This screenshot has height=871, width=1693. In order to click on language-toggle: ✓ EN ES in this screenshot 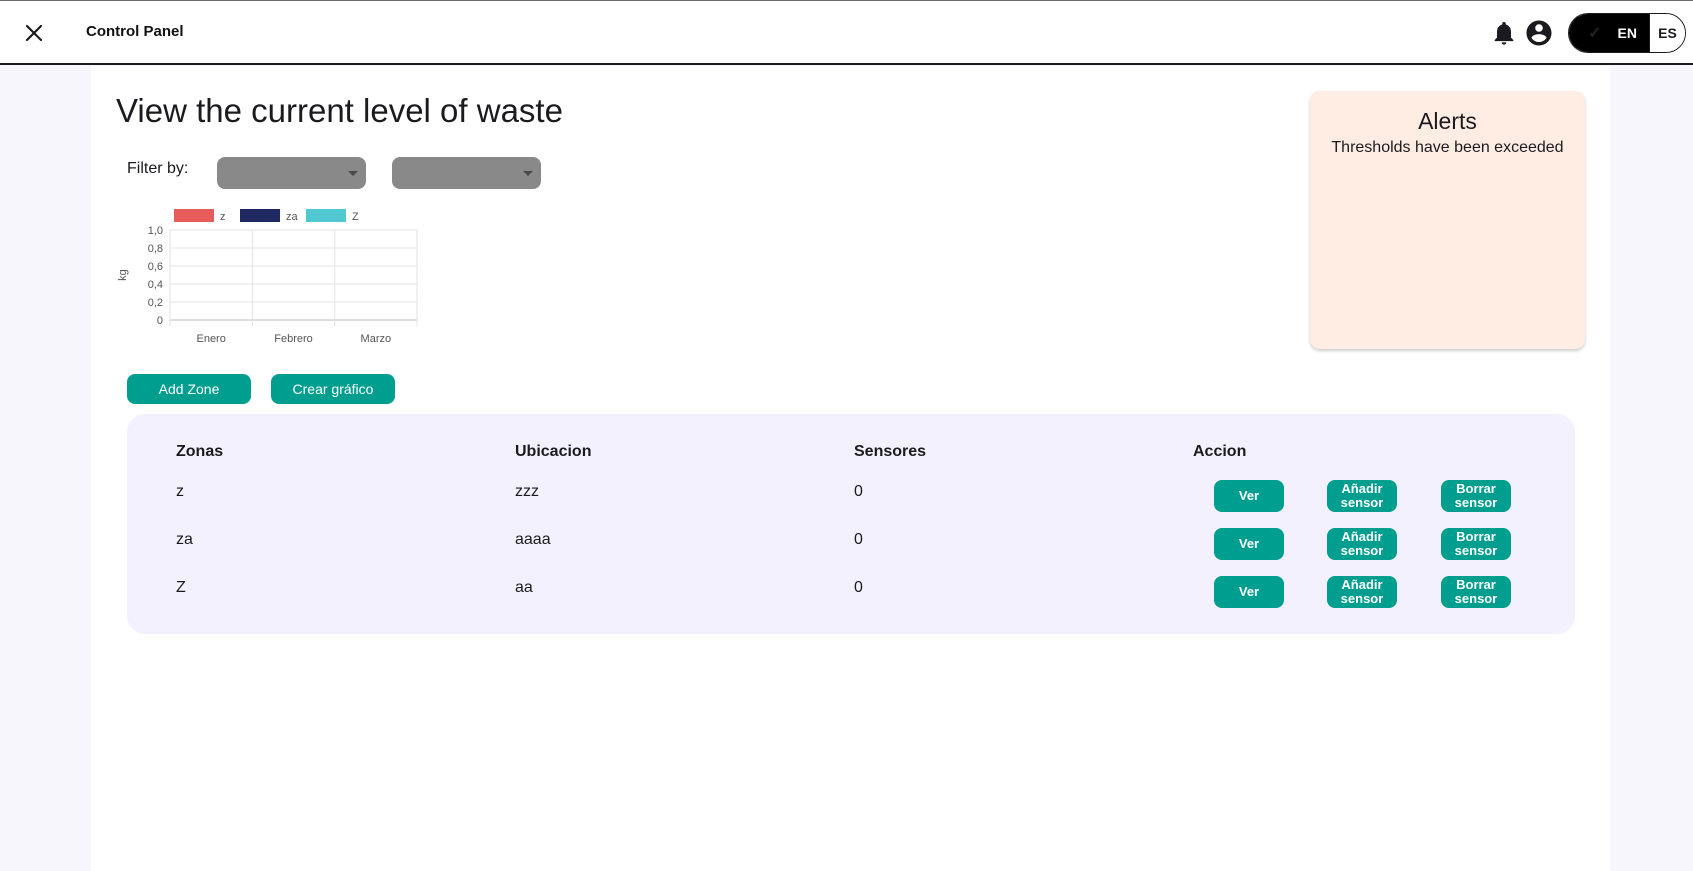, I will do `click(1627, 33)`.